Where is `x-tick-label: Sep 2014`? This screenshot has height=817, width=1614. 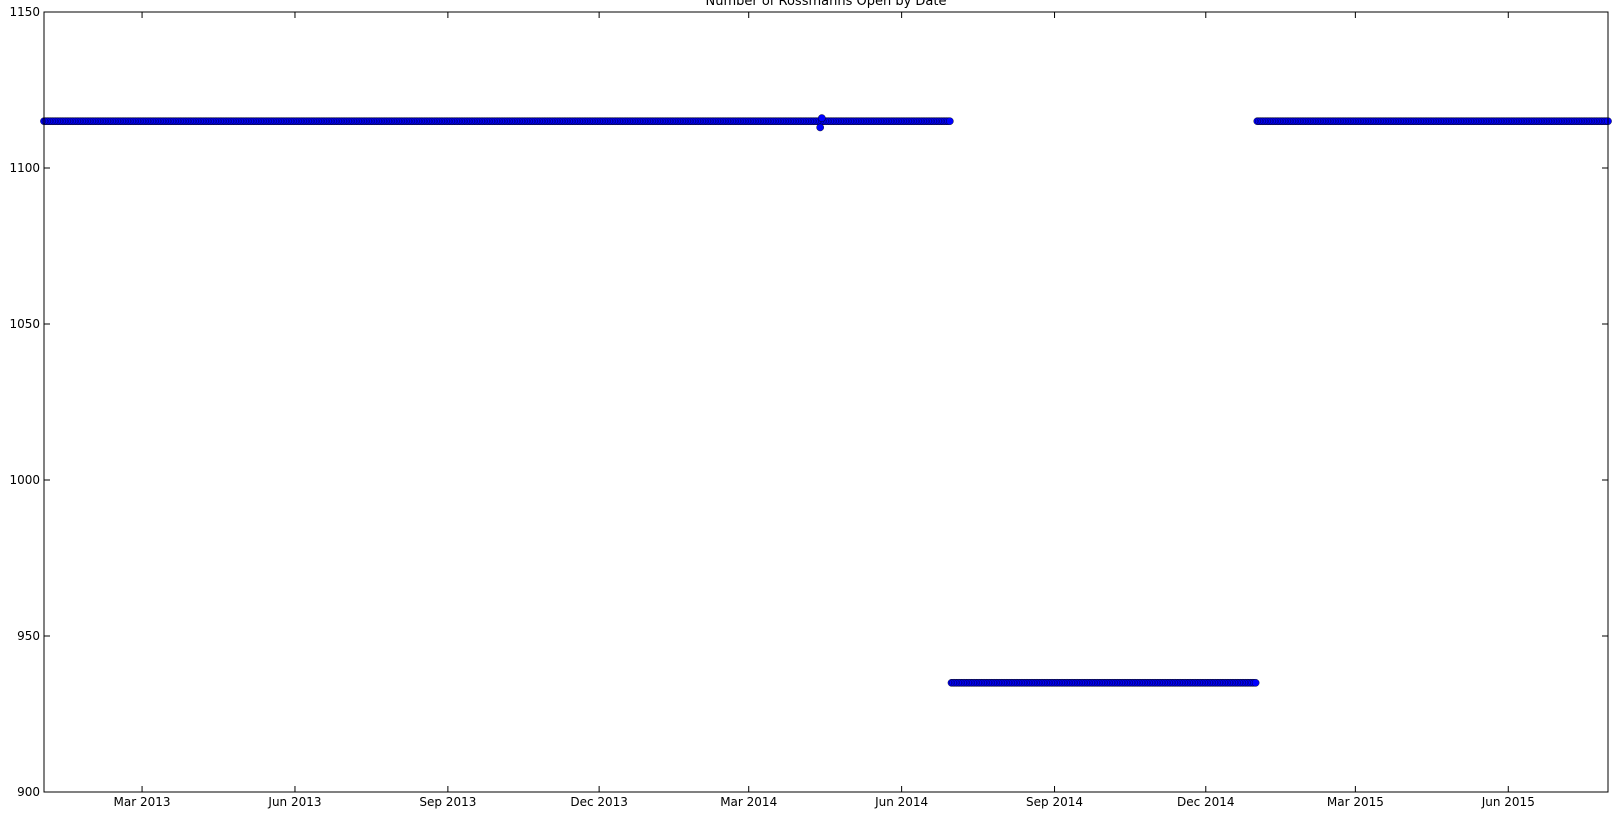
x-tick-label: Sep 2014 is located at coordinates (1054, 802).